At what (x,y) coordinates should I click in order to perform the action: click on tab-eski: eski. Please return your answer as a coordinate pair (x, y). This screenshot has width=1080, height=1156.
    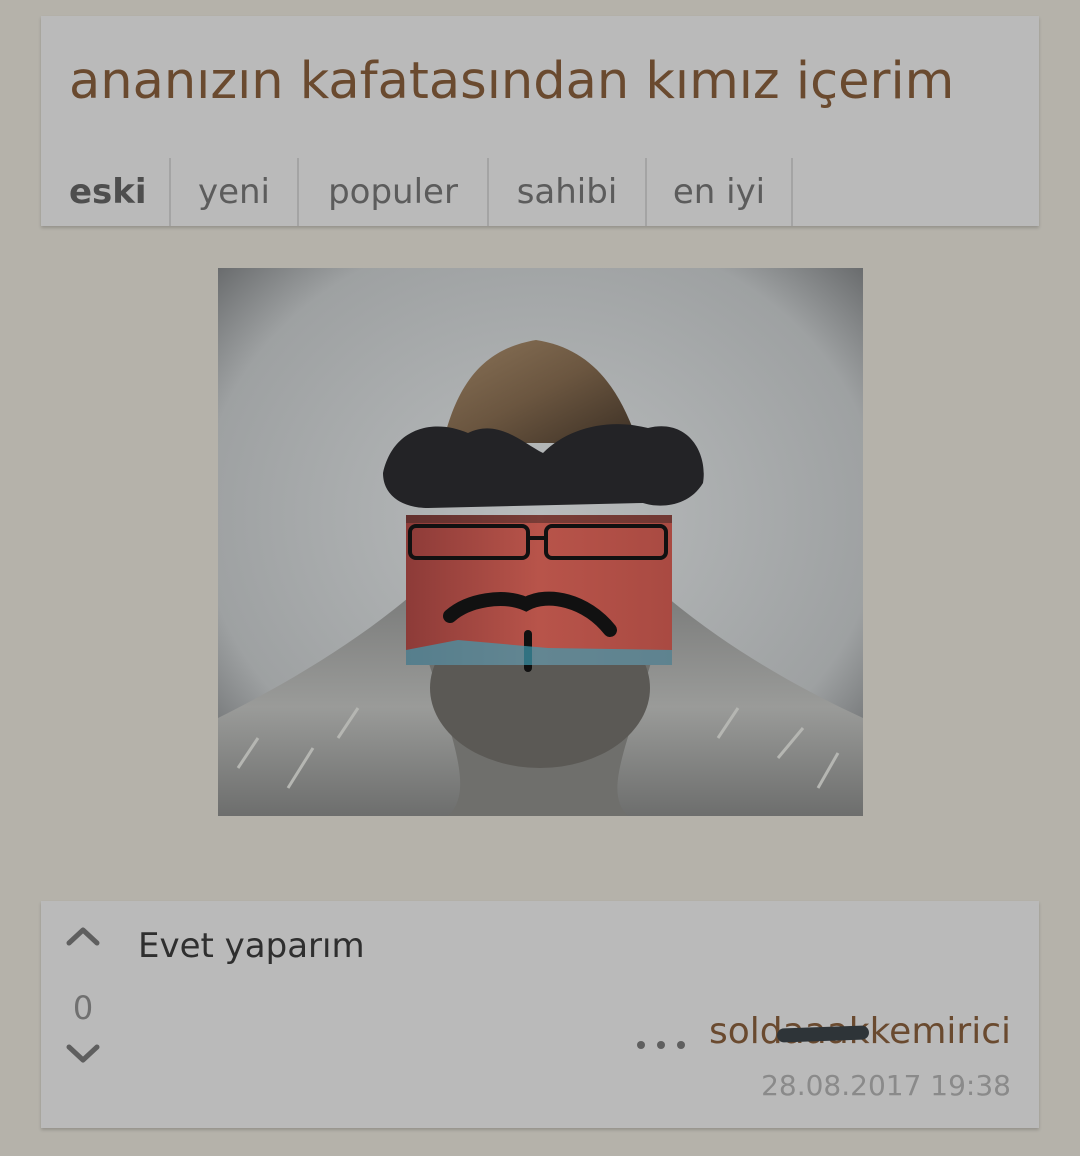
    Looking at the image, I should click on (106, 192).